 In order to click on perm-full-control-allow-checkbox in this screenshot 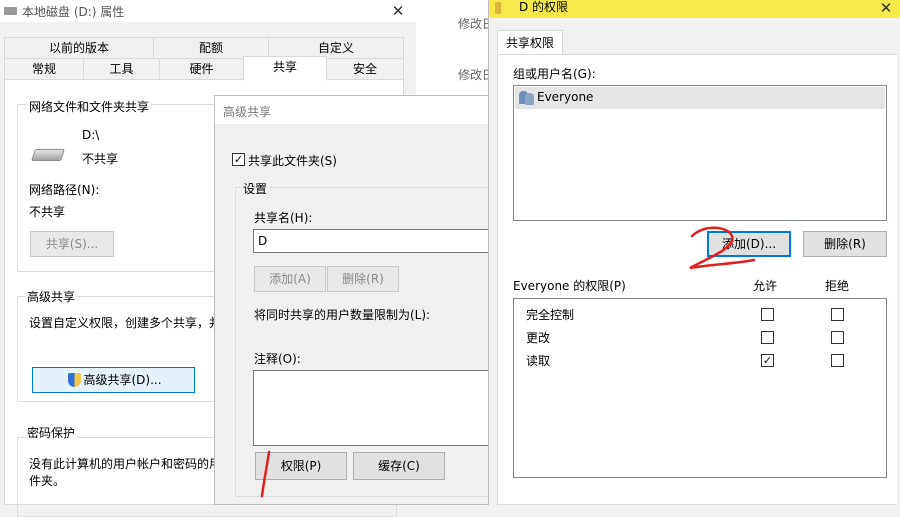, I will do `click(767, 314)`.